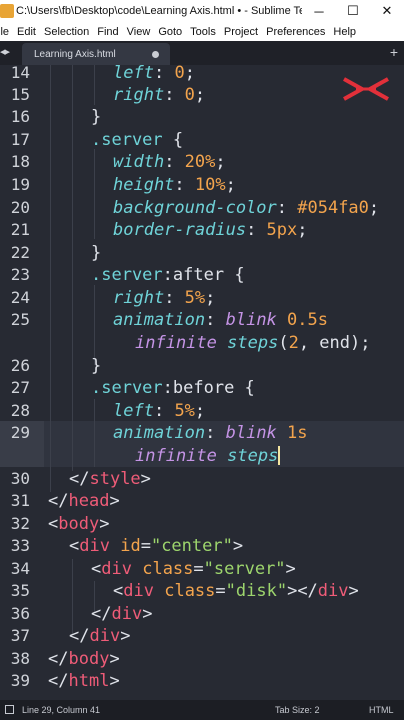 Image resolution: width=404 pixels, height=720 pixels. I want to click on line-number: 19, so click(20, 184).